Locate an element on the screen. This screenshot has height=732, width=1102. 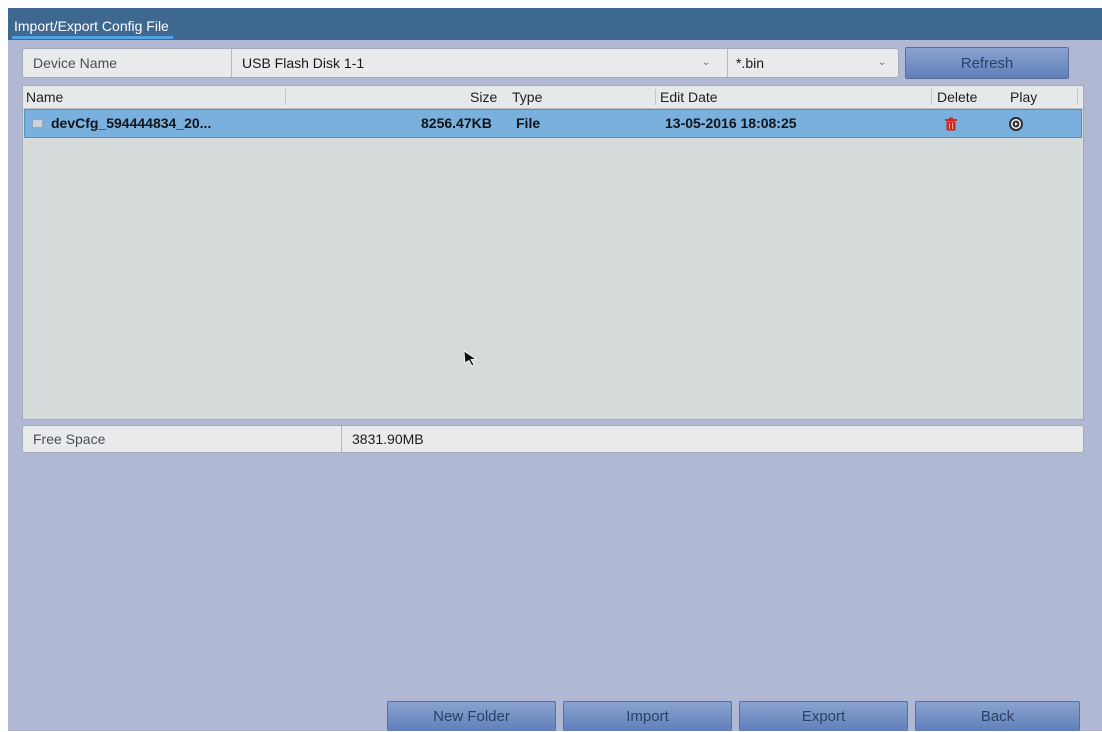
free-space-label: Free Space is located at coordinates (69, 439).